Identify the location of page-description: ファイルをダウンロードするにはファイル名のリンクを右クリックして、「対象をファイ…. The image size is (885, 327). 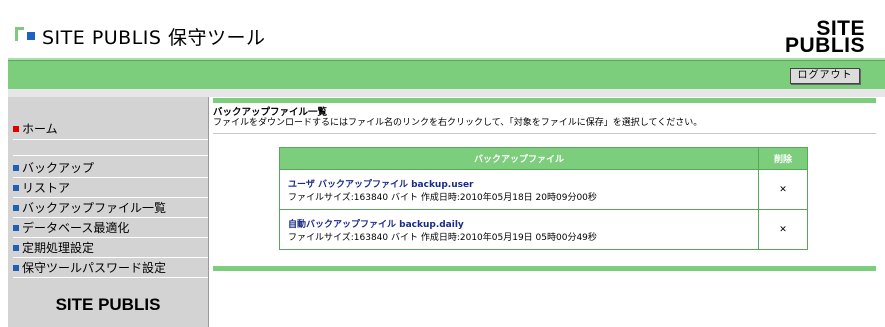
(458, 123).